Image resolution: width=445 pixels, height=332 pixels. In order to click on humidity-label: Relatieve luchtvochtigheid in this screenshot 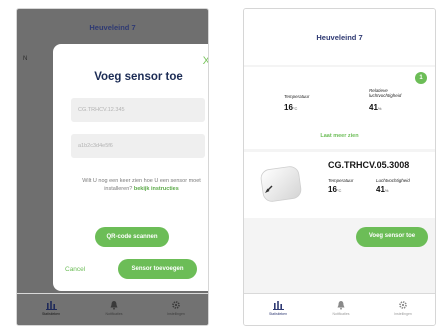, I will do `click(385, 93)`.